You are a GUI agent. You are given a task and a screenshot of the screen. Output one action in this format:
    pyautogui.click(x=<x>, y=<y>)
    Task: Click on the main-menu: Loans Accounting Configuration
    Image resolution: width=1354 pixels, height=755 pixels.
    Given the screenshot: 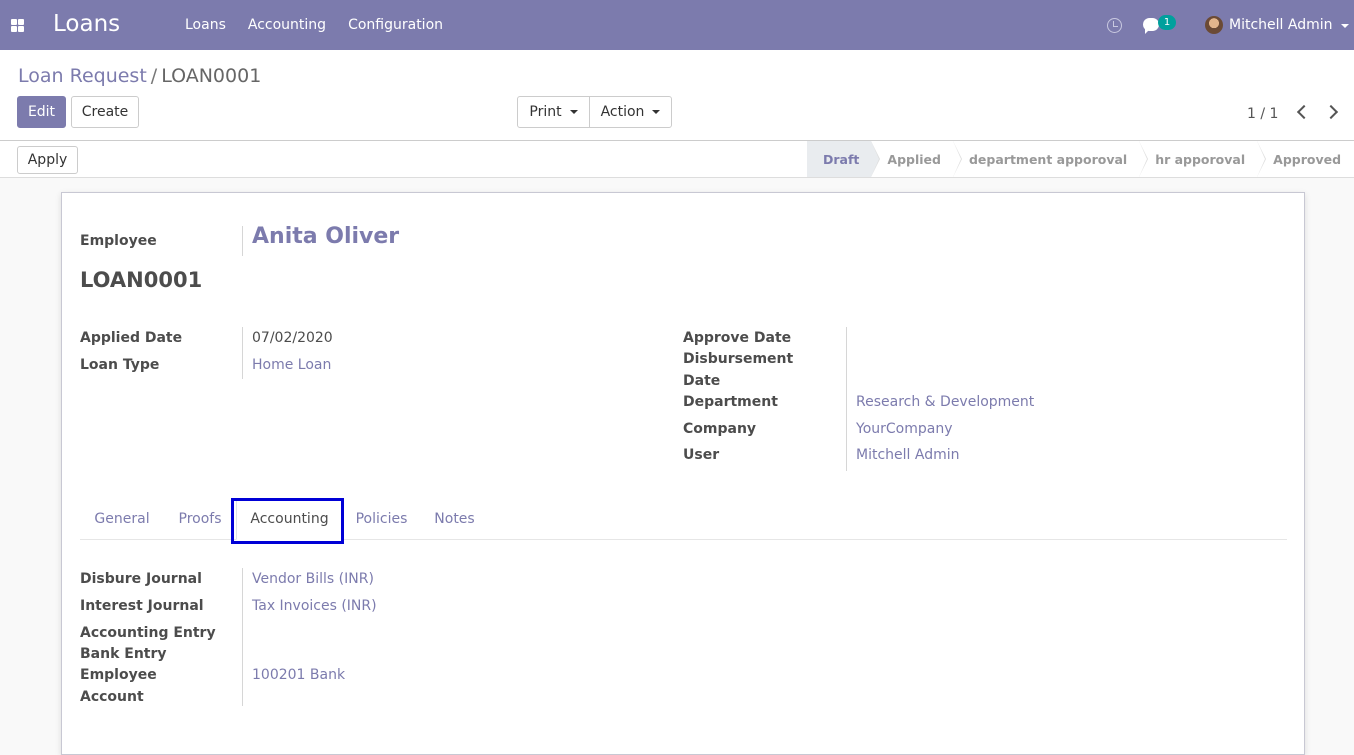 What is the action you would take?
    pyautogui.click(x=314, y=25)
    